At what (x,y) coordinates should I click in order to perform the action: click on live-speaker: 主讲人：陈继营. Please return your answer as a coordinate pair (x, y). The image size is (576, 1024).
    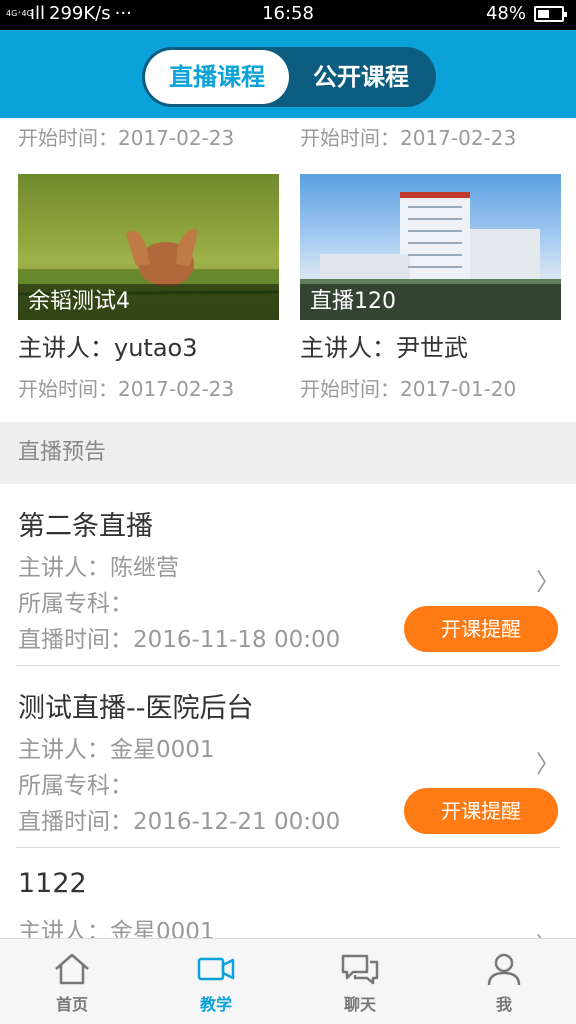
    Looking at the image, I should click on (98, 568).